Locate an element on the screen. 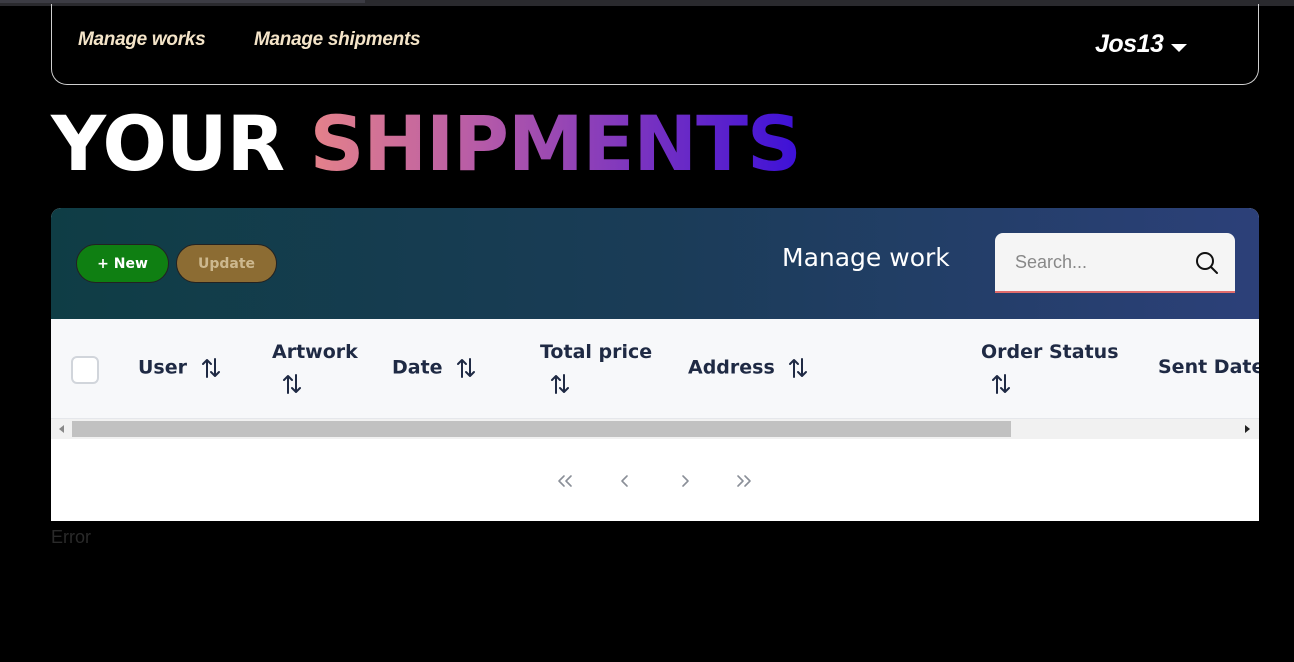  page-title-part2: SHIPMENTS is located at coordinates (555, 143).